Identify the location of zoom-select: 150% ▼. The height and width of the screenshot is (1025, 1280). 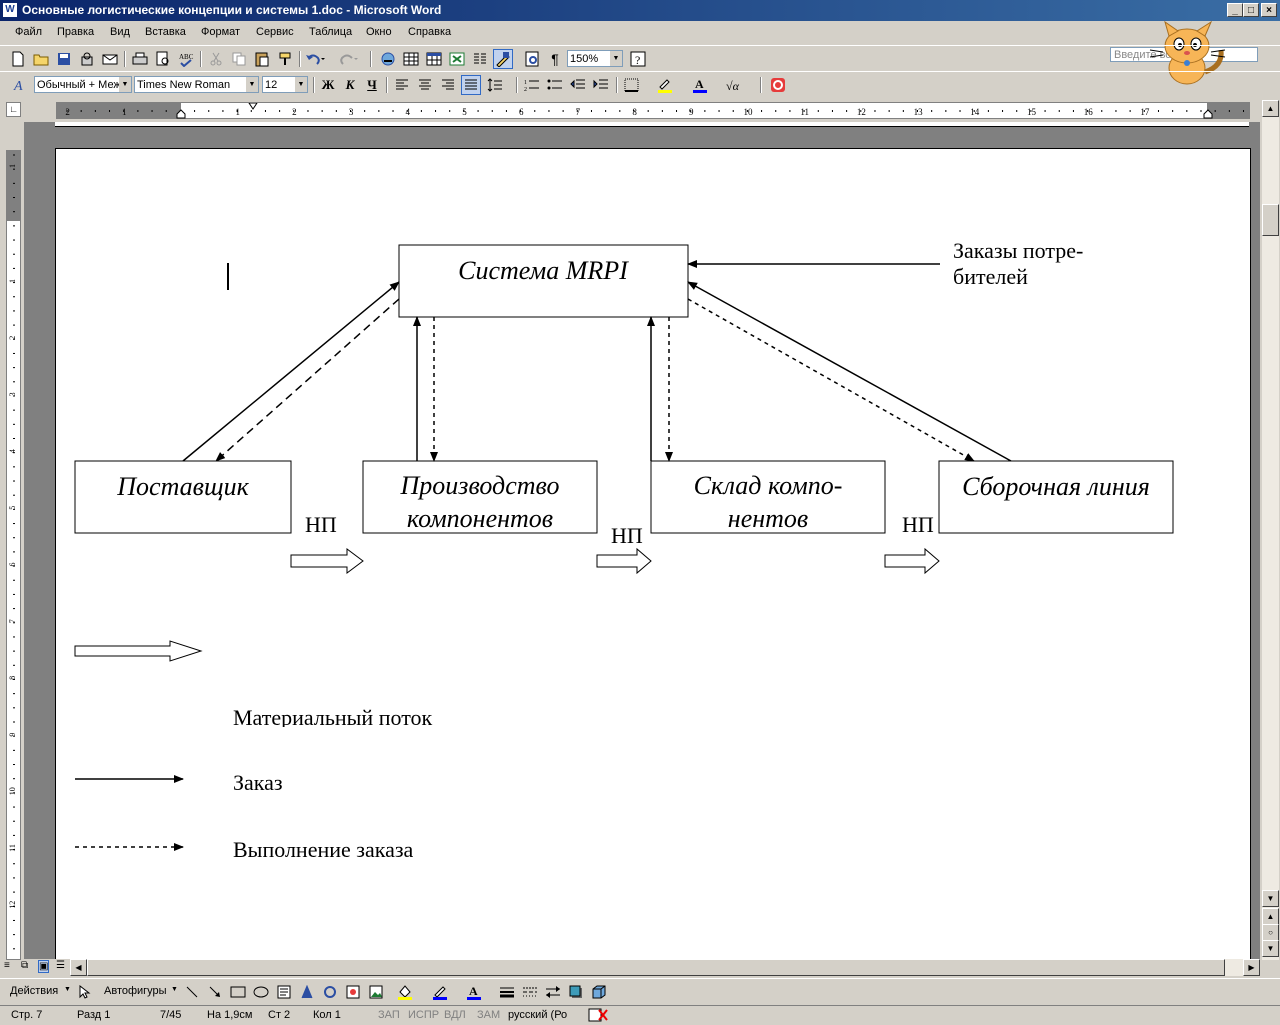
(595, 58).